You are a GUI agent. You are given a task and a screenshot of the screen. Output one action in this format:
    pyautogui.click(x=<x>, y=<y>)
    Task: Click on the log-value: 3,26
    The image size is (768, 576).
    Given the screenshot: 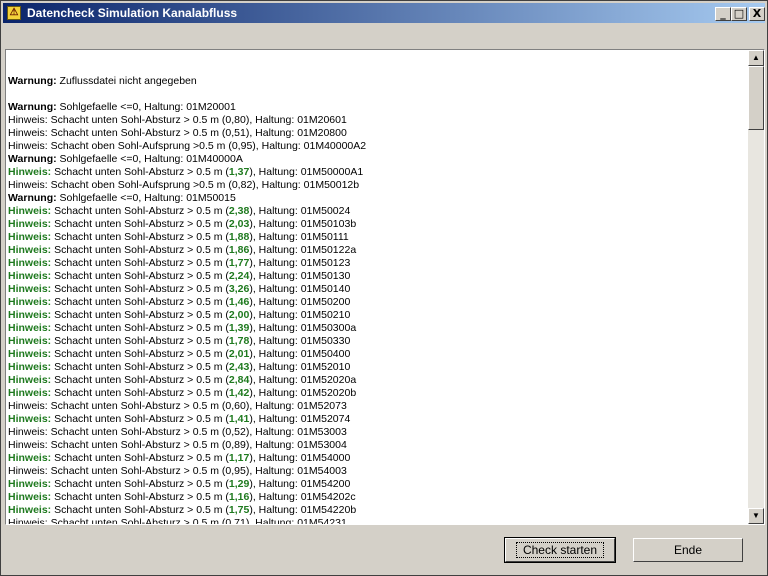 What is the action you would take?
    pyautogui.click(x=239, y=289)
    